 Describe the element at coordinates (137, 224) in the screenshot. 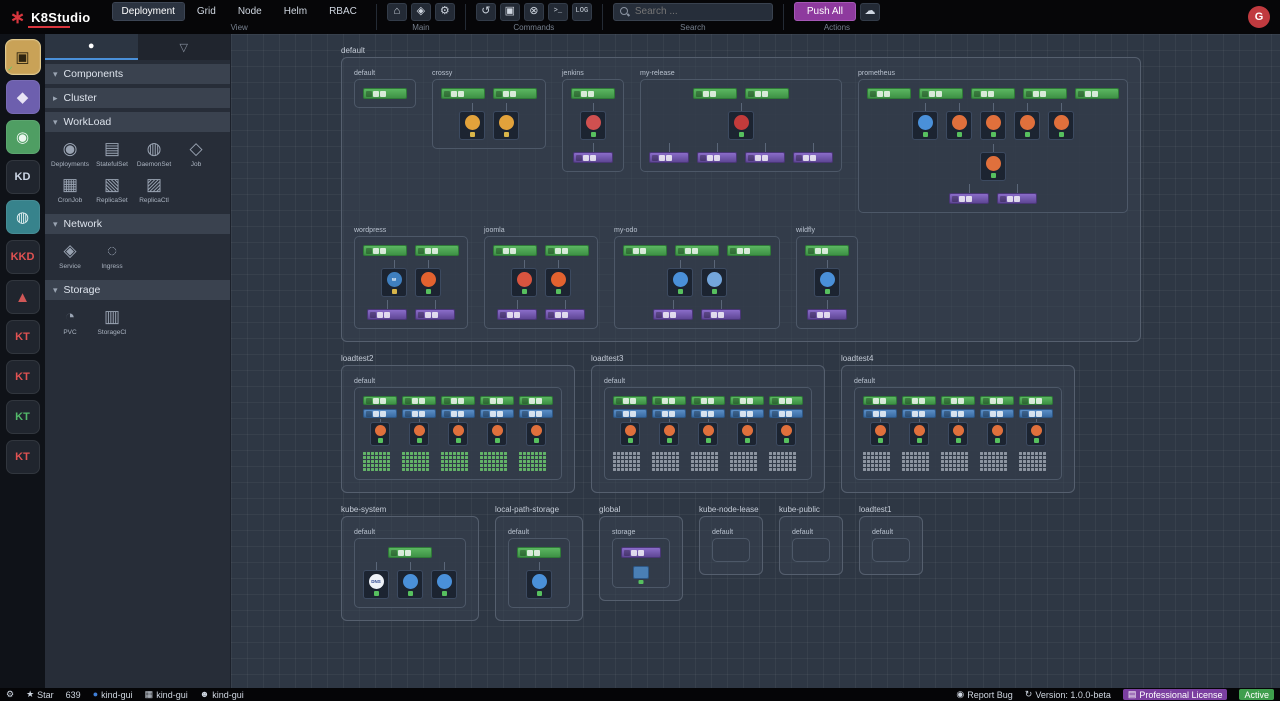

I see `section-header-network: ▾ Network` at that location.